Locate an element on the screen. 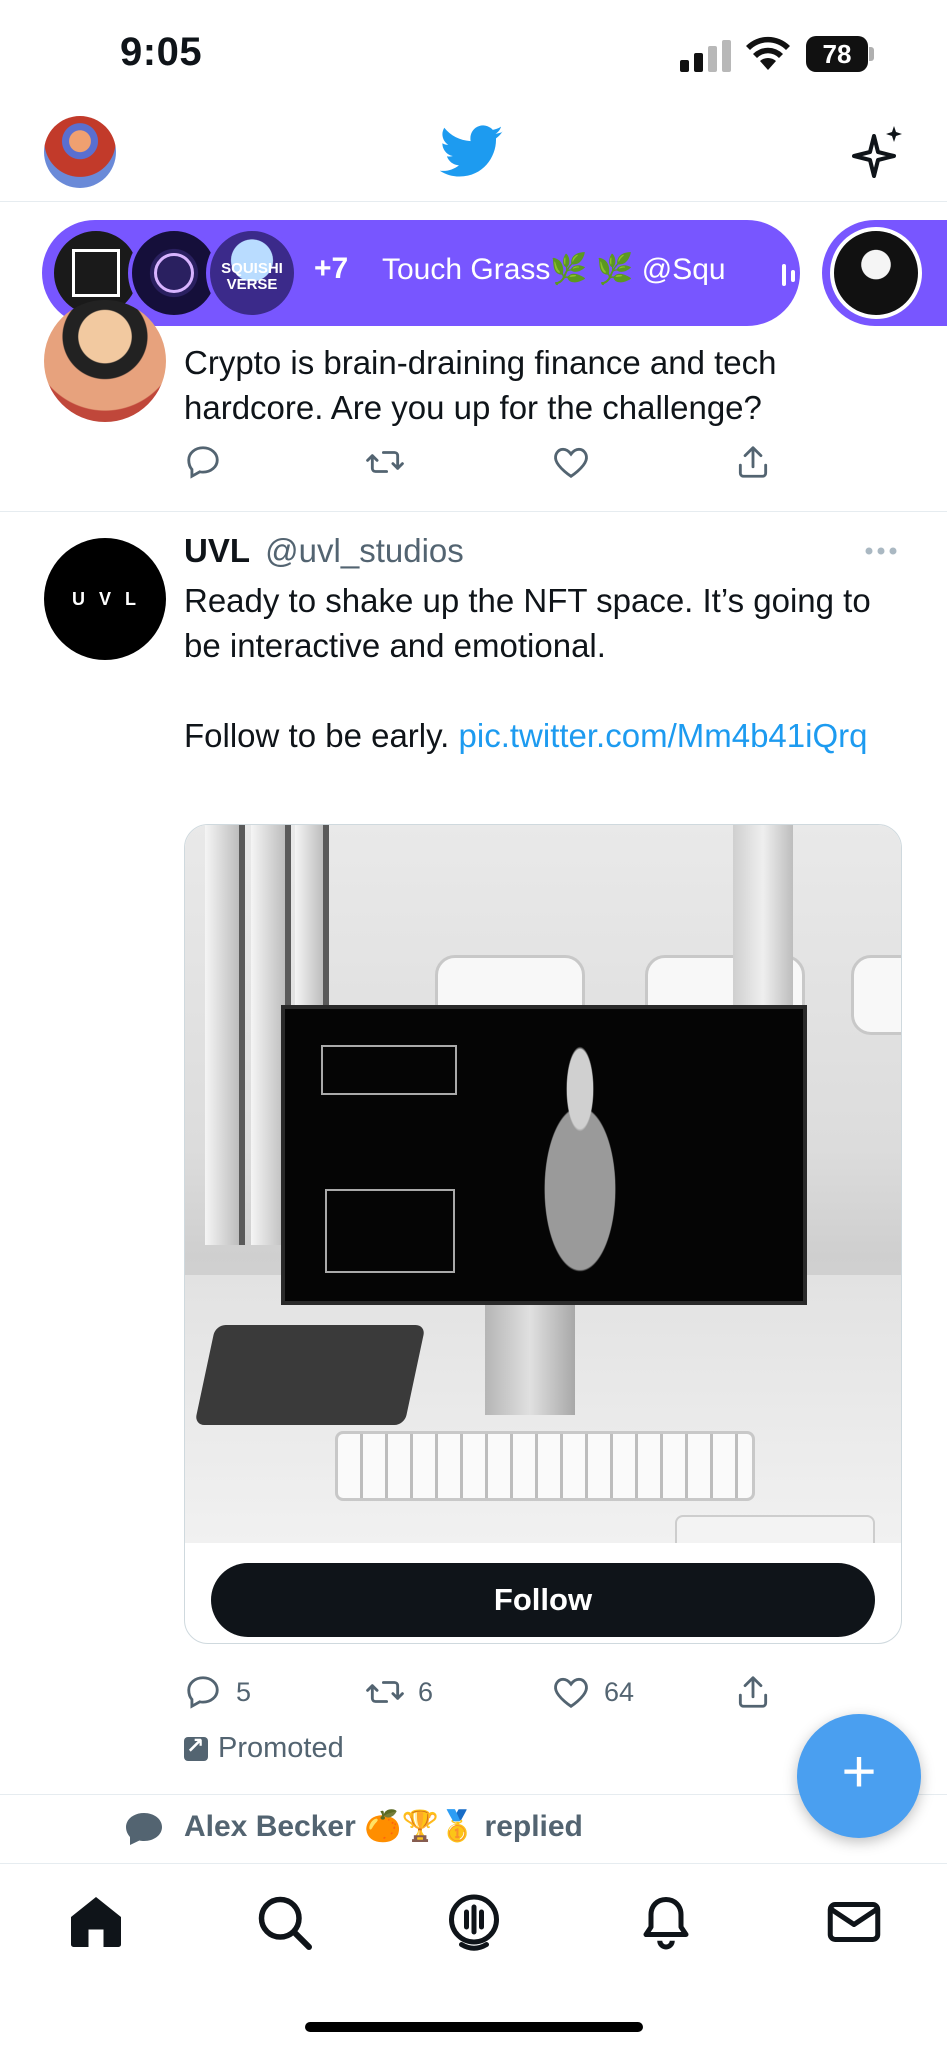  keyboard is located at coordinates (545, 1466).